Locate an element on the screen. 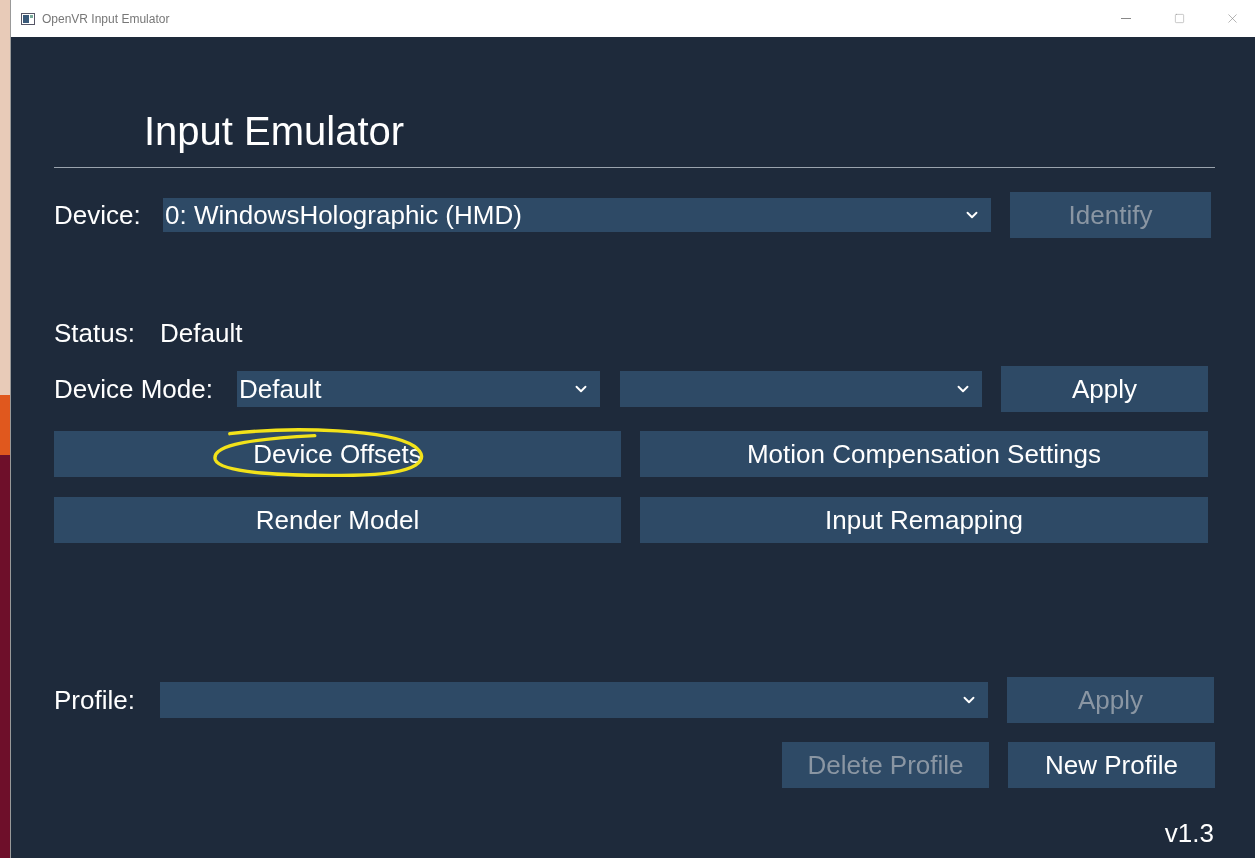  device-mode-label: Device Mode: is located at coordinates (134, 389).